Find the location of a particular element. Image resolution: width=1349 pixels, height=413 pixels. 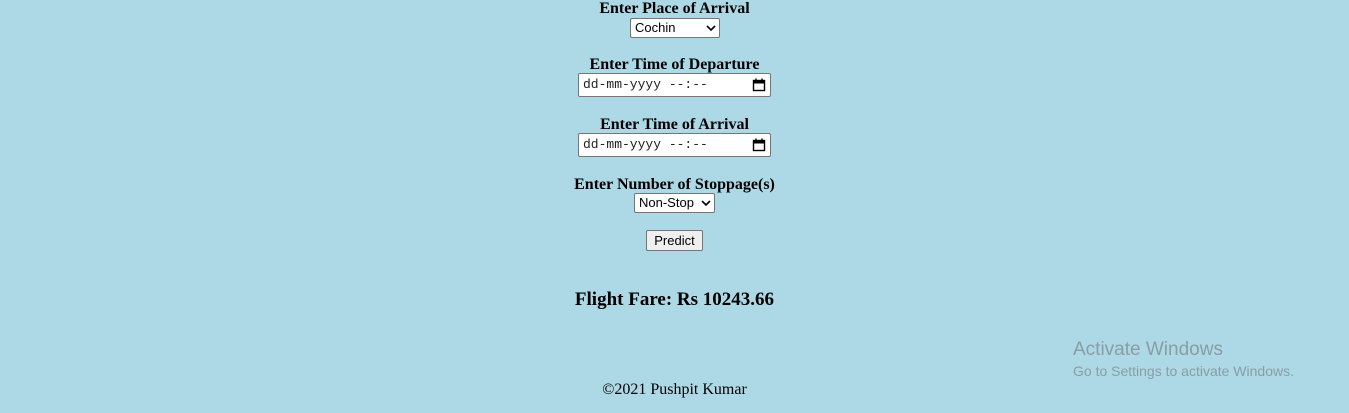

footer-copyright: ©2021 Pushpit Kumar is located at coordinates (674, 389).